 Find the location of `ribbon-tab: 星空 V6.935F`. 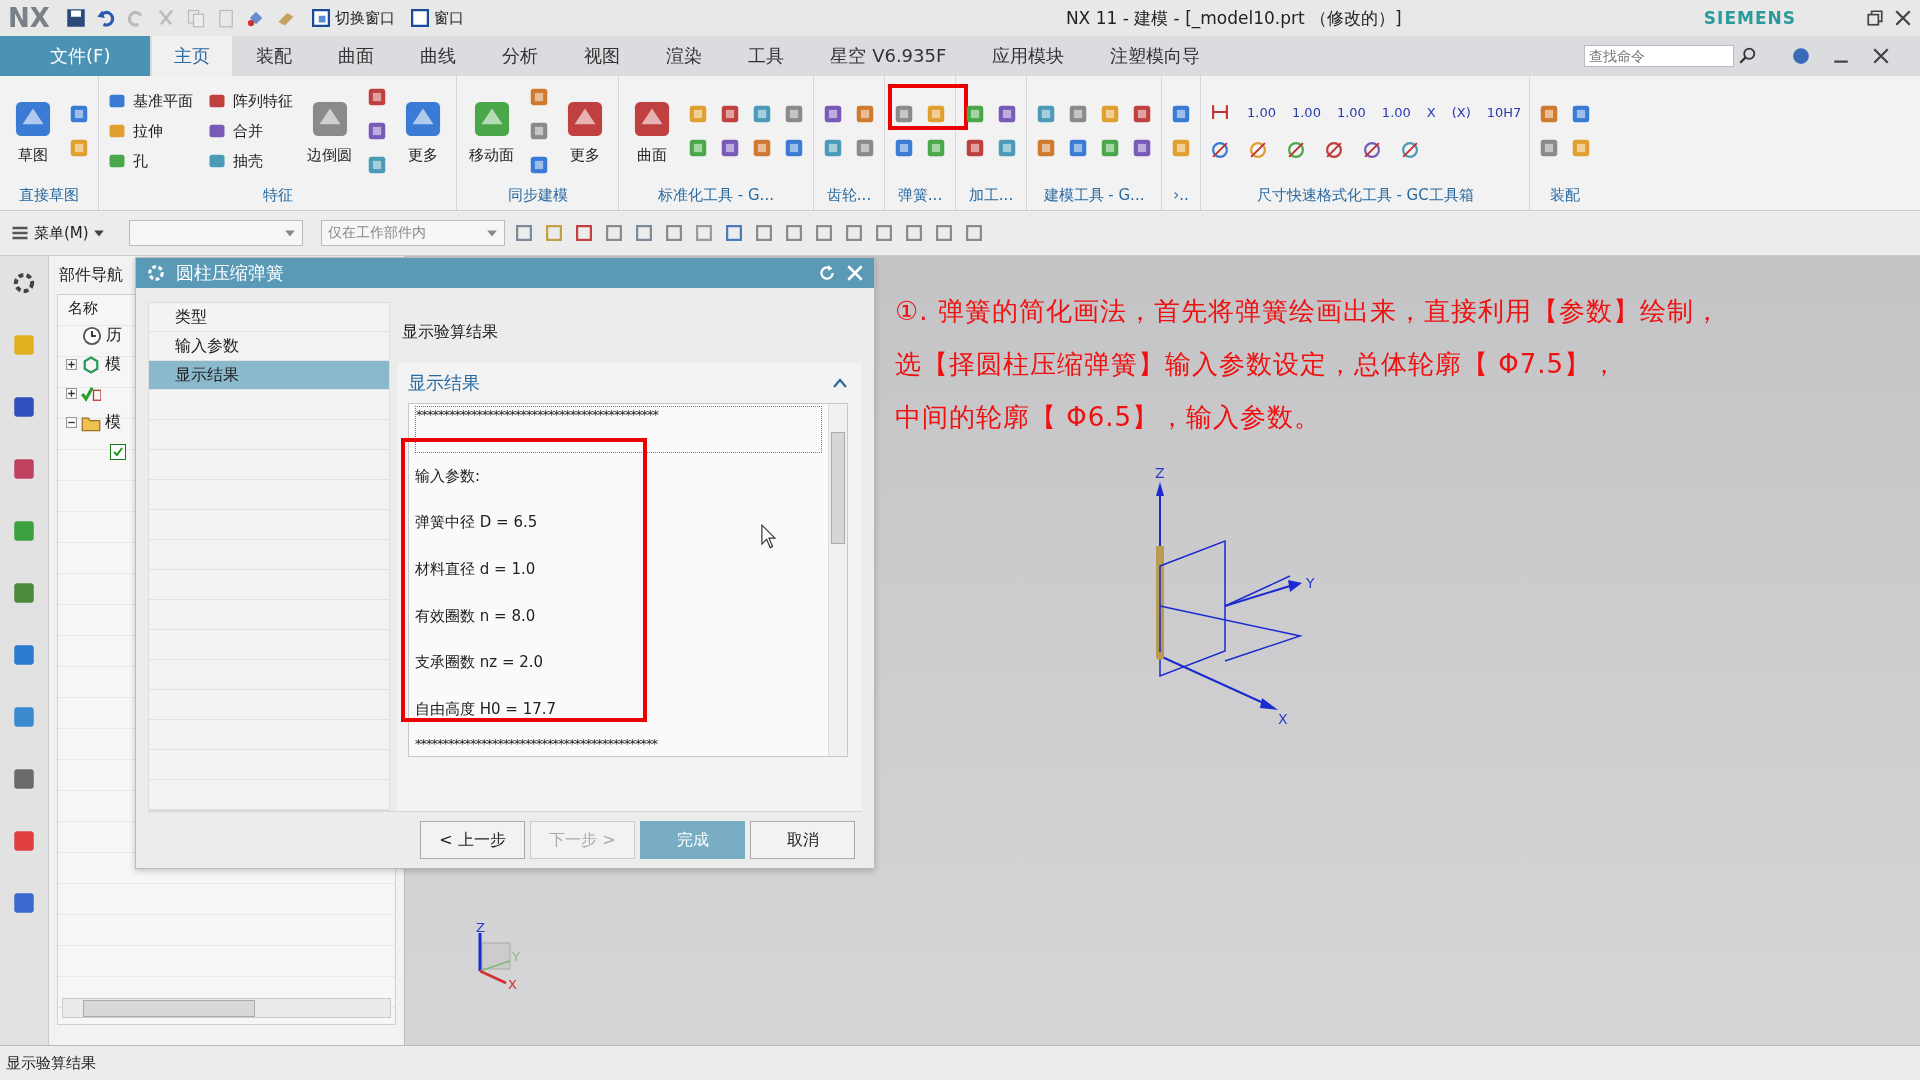

ribbon-tab: 星空 V6.935F is located at coordinates (888, 56).